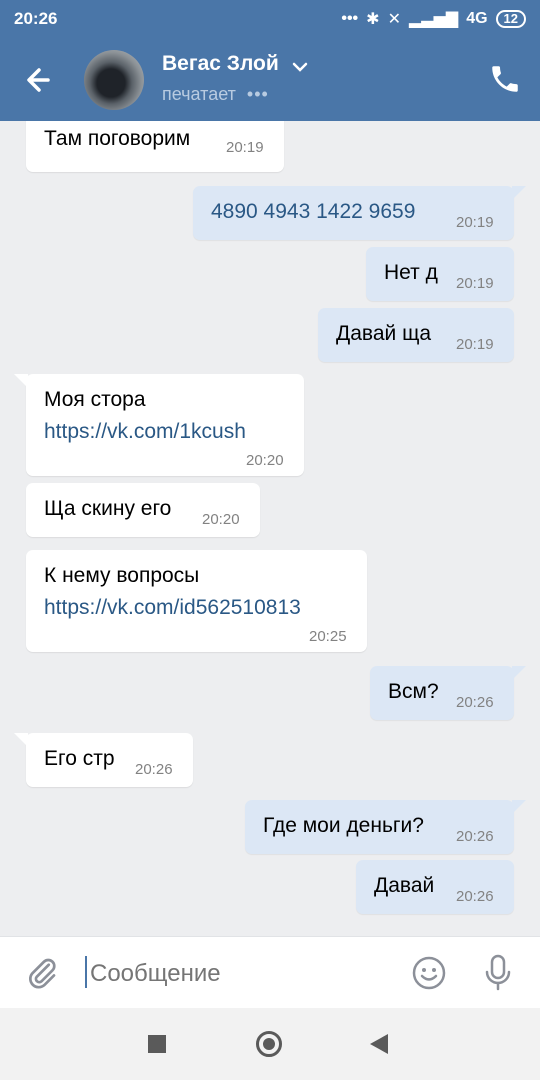 Image resolution: width=540 pixels, height=1080 pixels. Describe the element at coordinates (343, 825) in the screenshot. I see `message-text: Где мои деньги?` at that location.